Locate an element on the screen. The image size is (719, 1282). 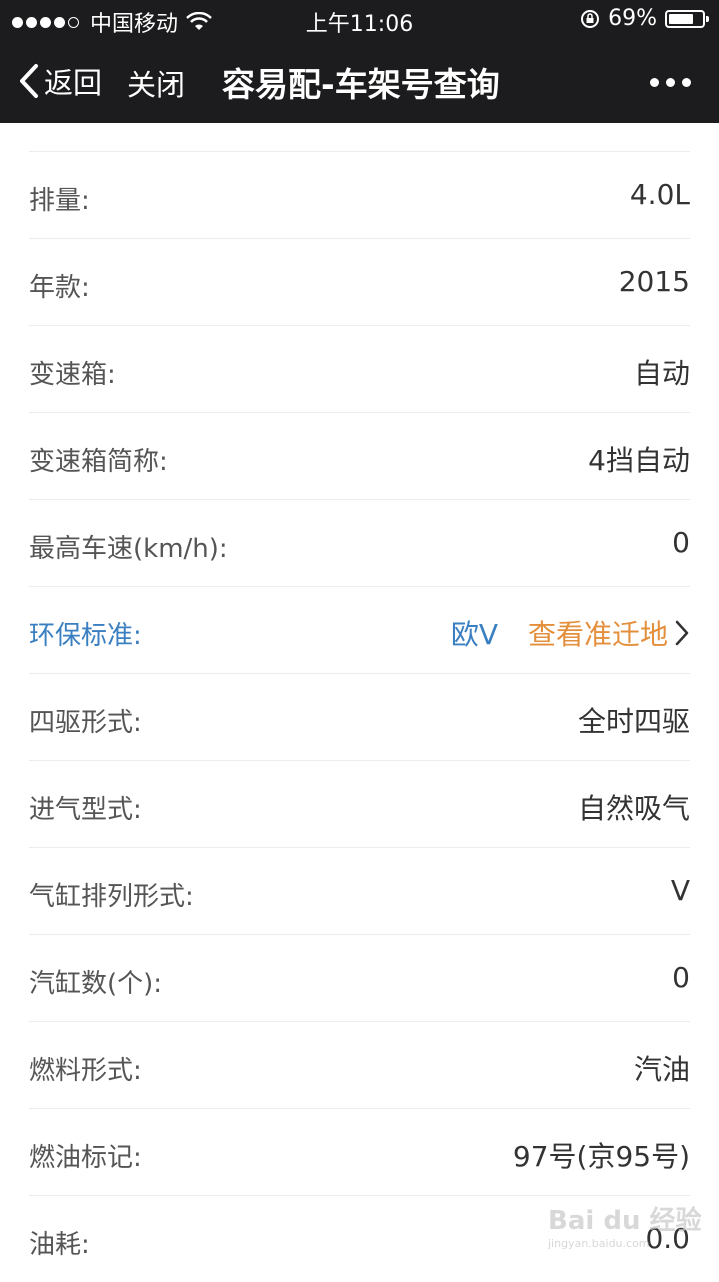
view-transfer-regions-link: 查看准迁地 is located at coordinates (598, 633).